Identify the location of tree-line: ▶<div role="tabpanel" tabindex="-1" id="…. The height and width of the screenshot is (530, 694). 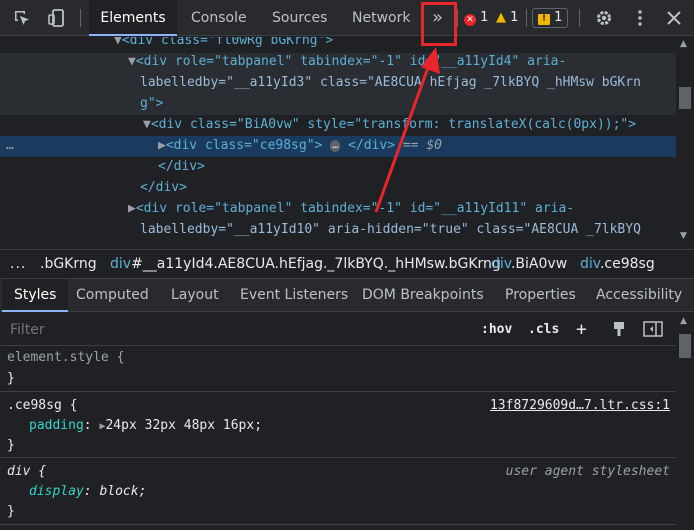
(351, 209).